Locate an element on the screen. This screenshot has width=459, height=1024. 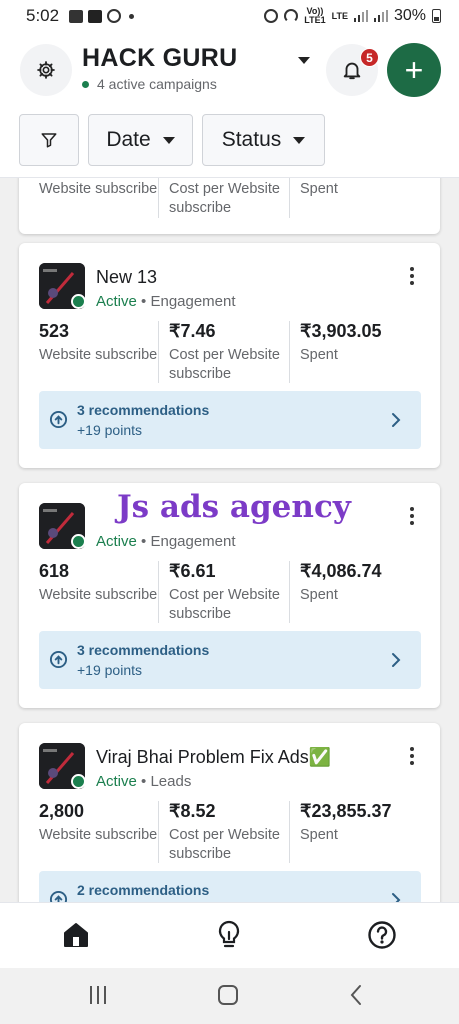
campaign-name: Viraj Bhai Problem Fix Ads✅ is located at coordinates (213, 757).